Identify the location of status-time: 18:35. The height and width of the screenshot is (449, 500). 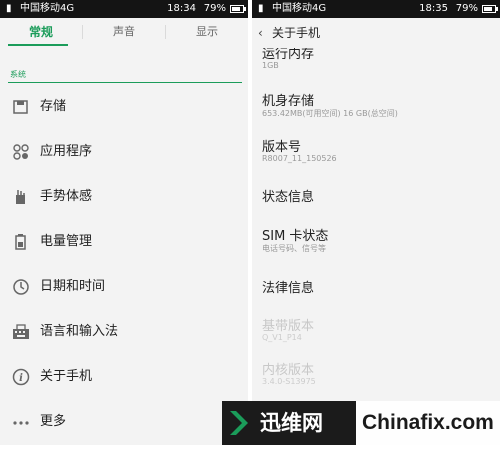
(433, 8).